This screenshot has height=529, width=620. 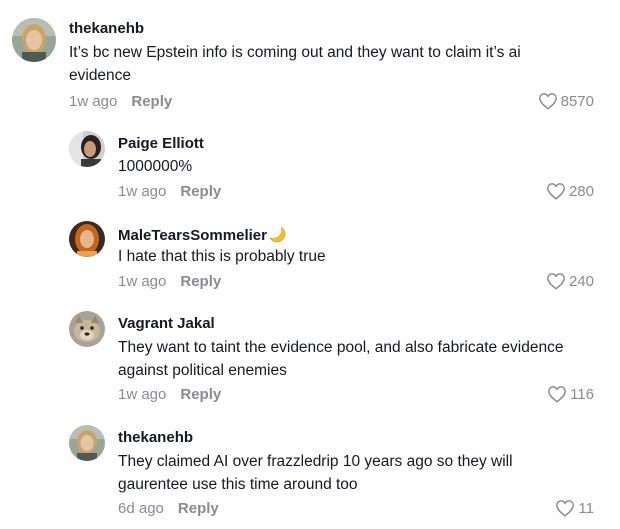 What do you see at coordinates (166, 323) in the screenshot?
I see `comment-author: Vagrant Jakal` at bounding box center [166, 323].